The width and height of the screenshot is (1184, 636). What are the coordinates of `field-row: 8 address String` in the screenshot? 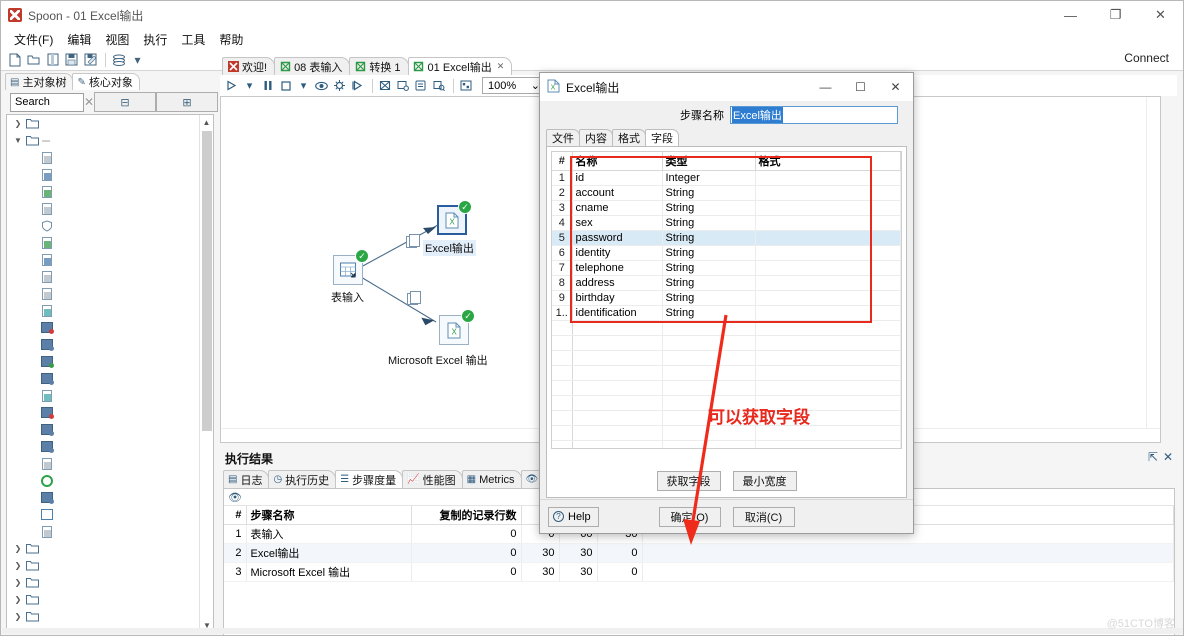 It's located at (726, 283).